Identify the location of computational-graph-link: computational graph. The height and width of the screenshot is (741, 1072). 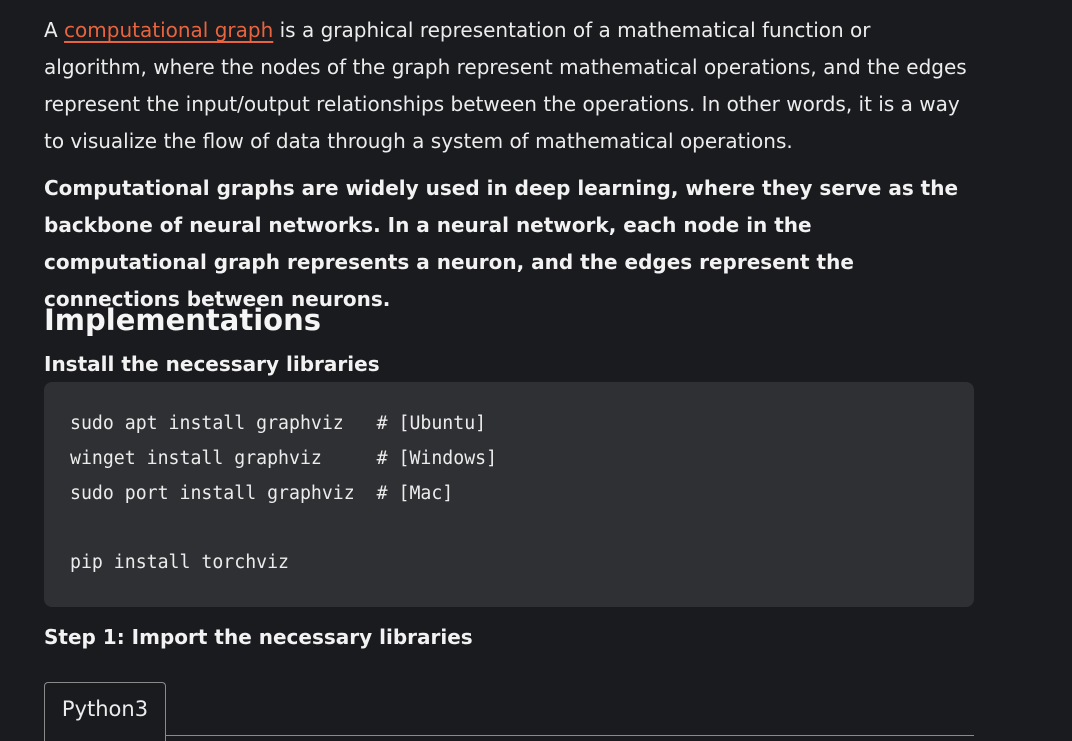
(168, 30).